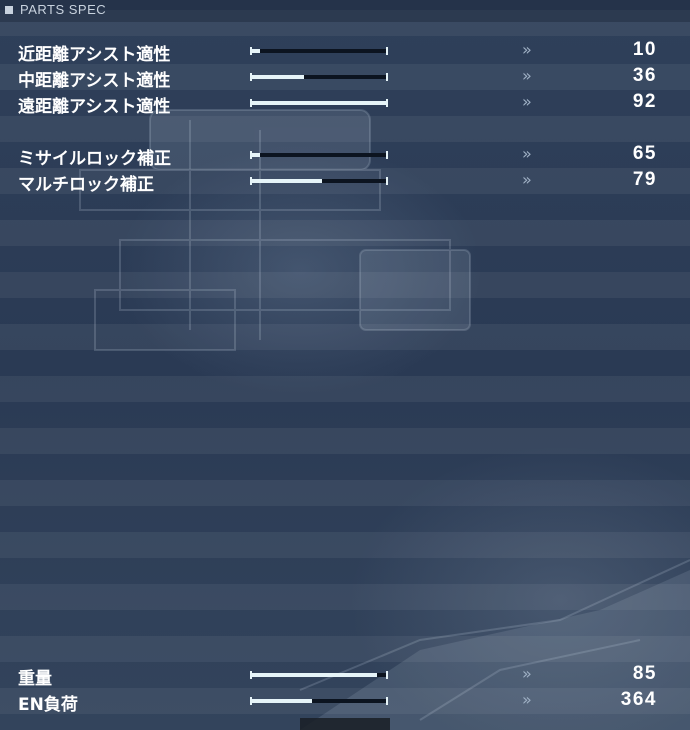 Image resolution: width=690 pixels, height=730 pixels. What do you see at coordinates (644, 49) in the screenshot?
I see `stat-value: 10` at bounding box center [644, 49].